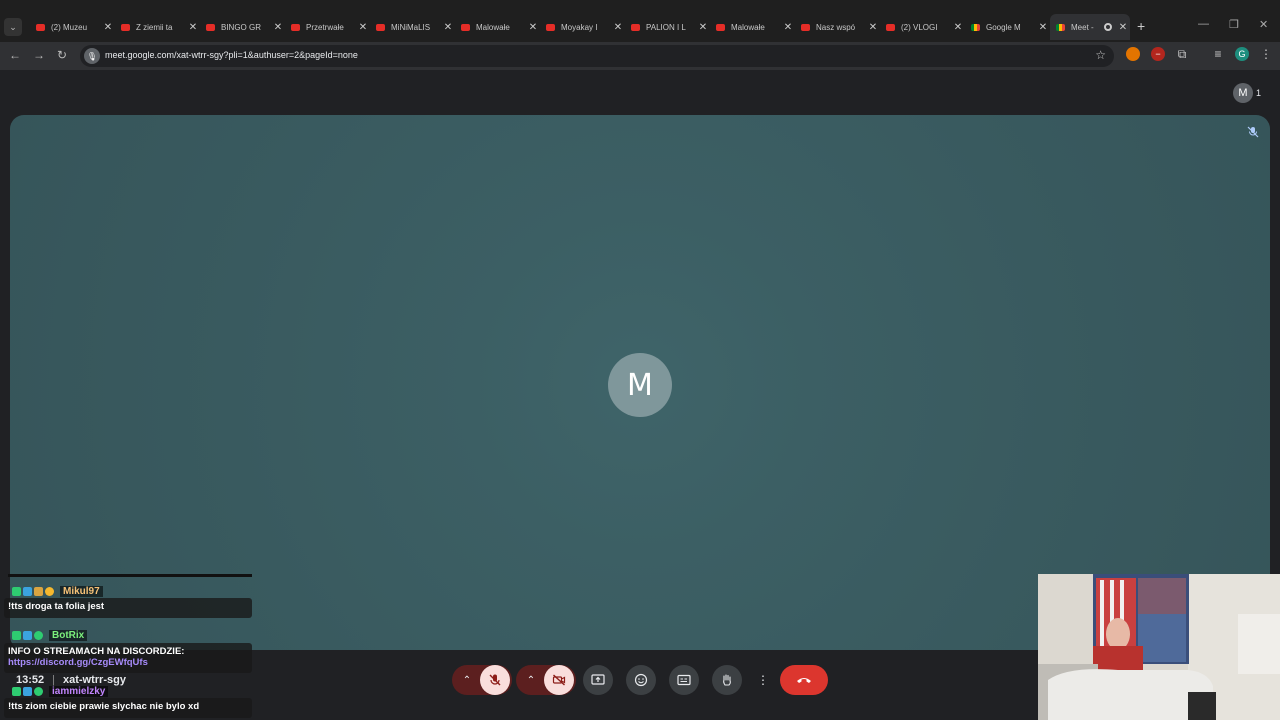 The image size is (1280, 720). I want to click on raise-hand-button, so click(727, 680).